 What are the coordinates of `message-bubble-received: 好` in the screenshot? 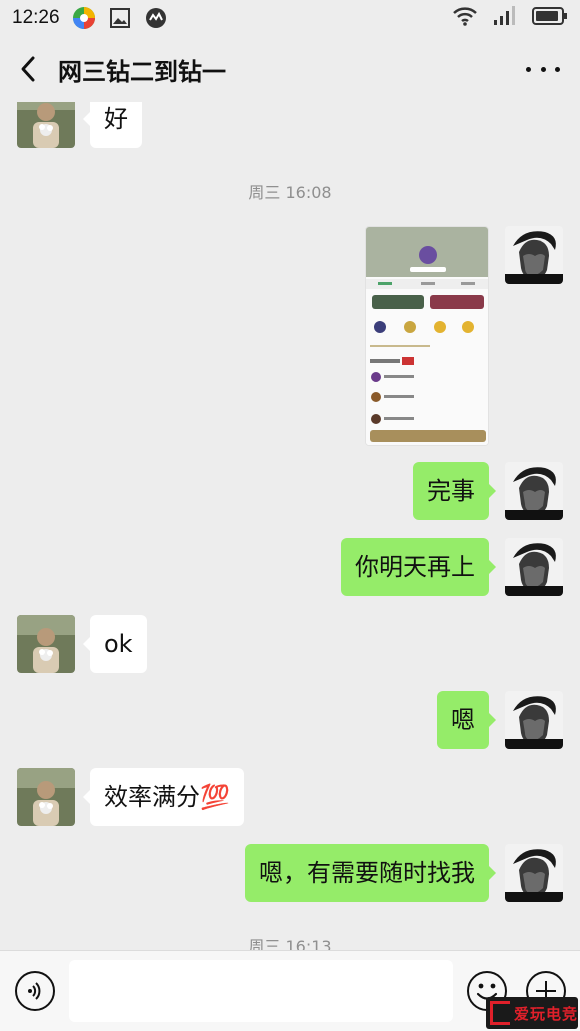 It's located at (112, 125).